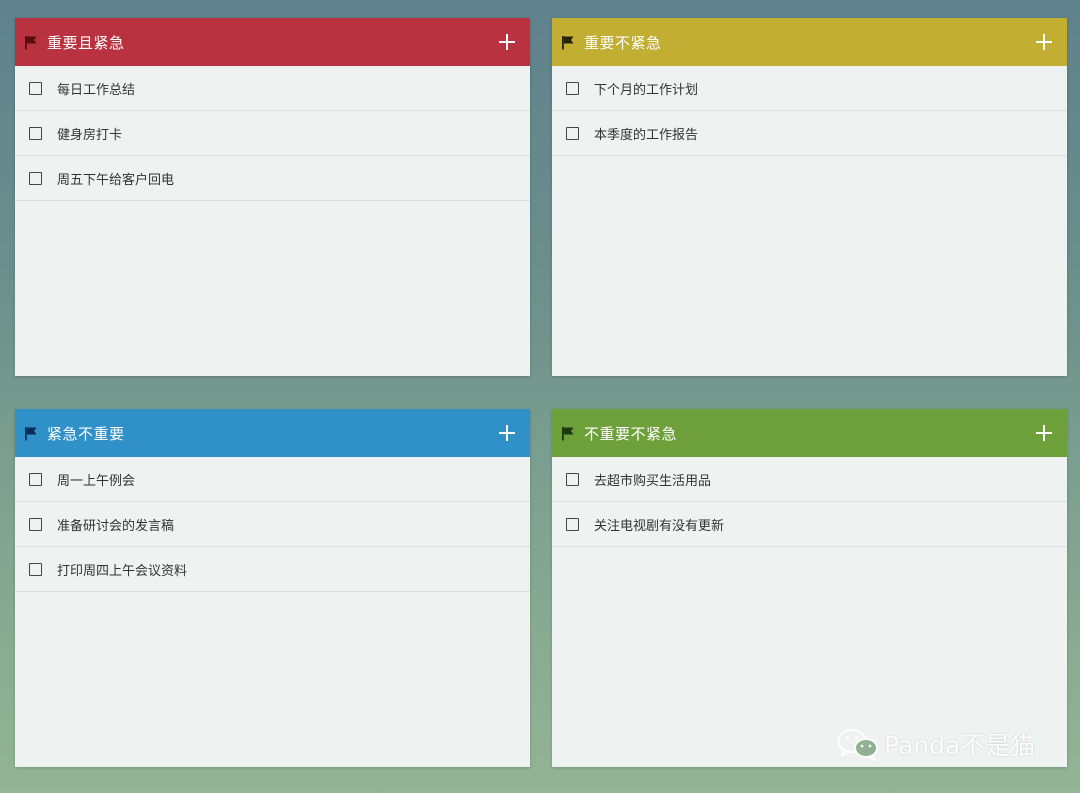  What do you see at coordinates (272, 569) in the screenshot?
I see `task-item: 打印周四上午会议资料` at bounding box center [272, 569].